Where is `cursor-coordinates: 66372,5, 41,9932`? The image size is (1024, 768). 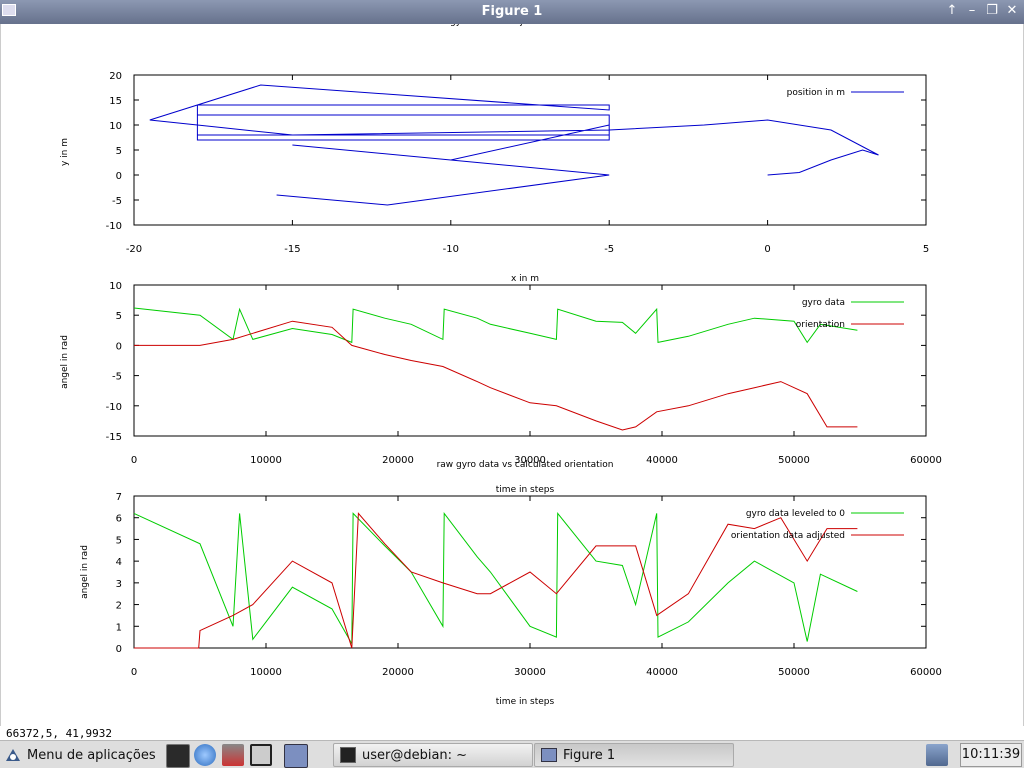
cursor-coordinates: 66372,5, 41,9932 is located at coordinates (59, 733).